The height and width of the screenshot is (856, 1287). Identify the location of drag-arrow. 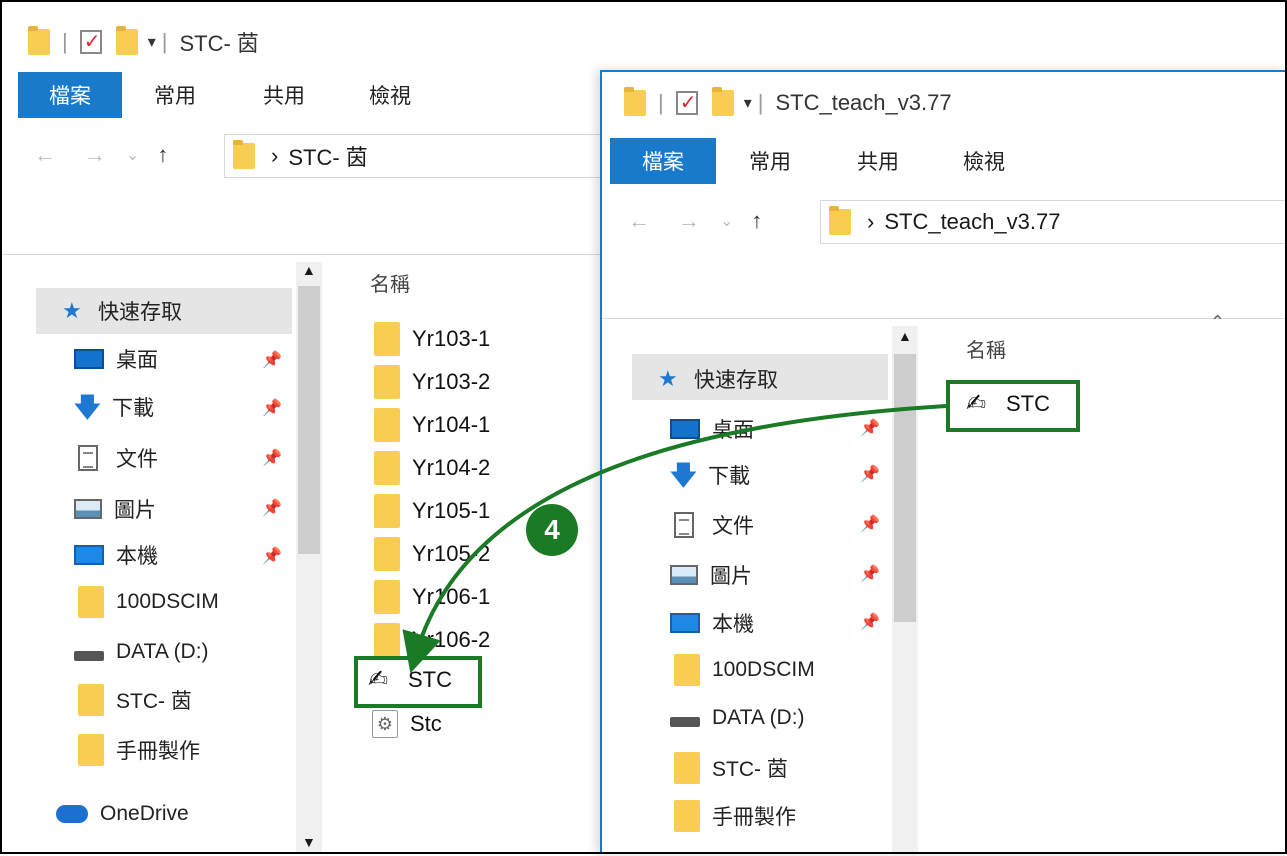
(674, 539).